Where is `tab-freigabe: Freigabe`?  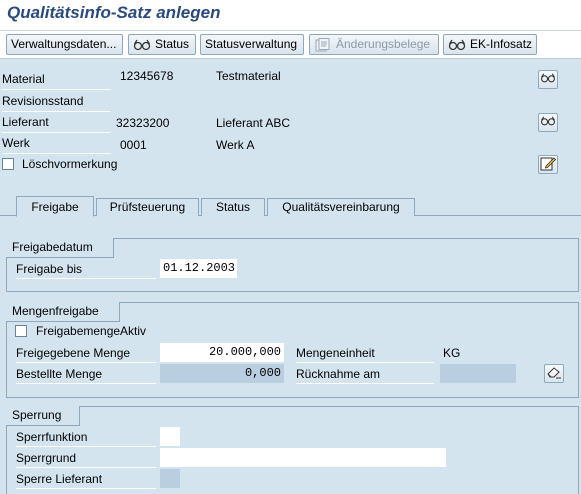 tab-freigabe: Freigabe is located at coordinates (55, 206).